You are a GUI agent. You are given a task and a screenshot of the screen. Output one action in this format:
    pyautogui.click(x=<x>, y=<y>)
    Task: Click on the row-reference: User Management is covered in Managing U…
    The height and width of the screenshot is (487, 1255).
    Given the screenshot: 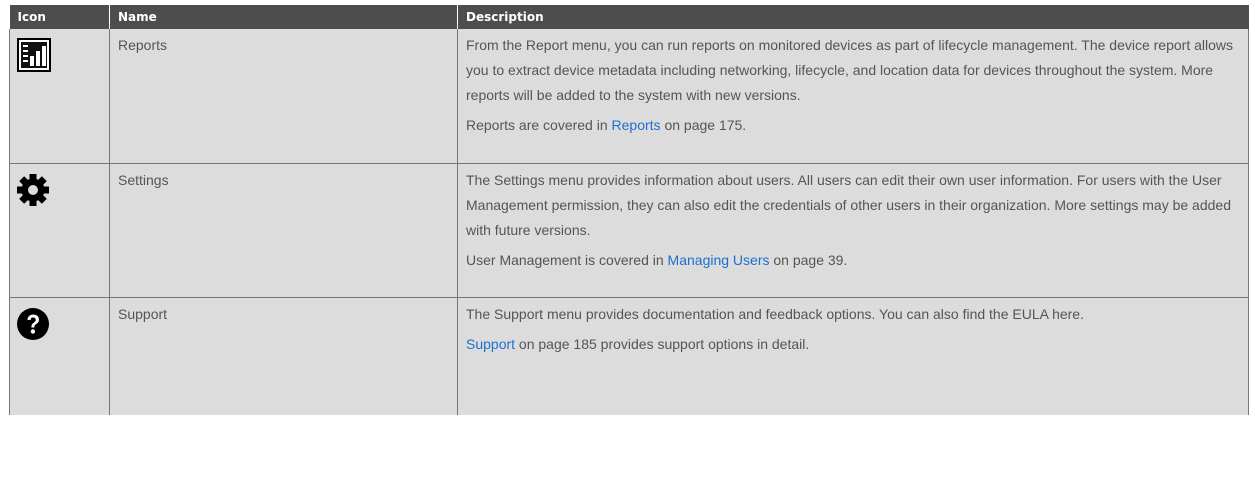 What is the action you would take?
    pyautogui.click(x=851, y=260)
    